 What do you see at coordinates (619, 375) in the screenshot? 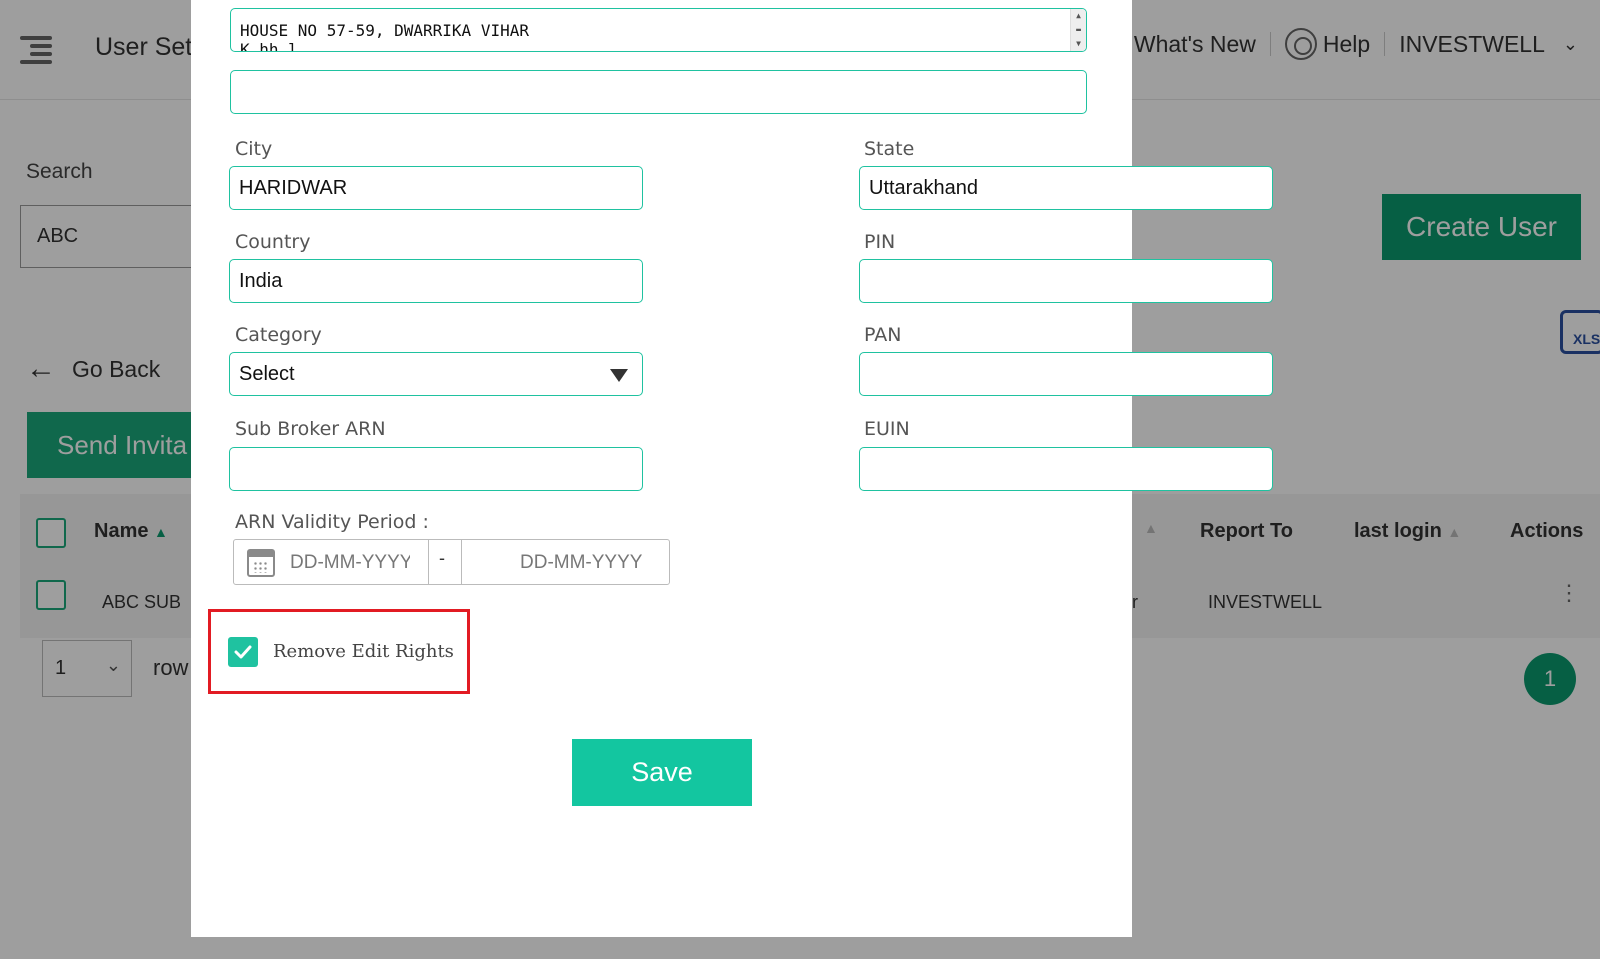
I see `caret-down-icon` at bounding box center [619, 375].